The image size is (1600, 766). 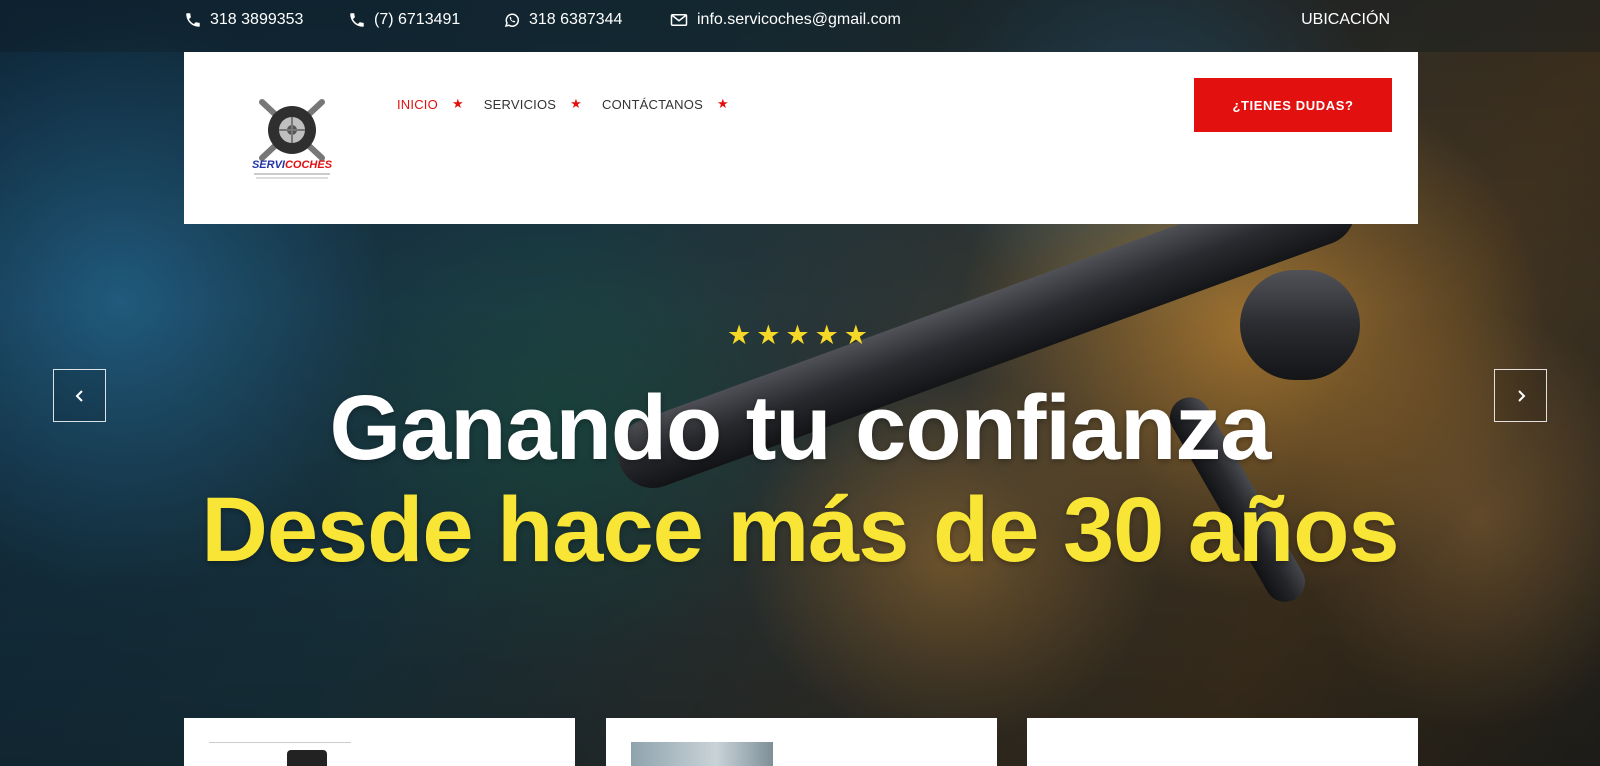 What do you see at coordinates (800, 335) in the screenshot?
I see `rating-stars: ★★★★★` at bounding box center [800, 335].